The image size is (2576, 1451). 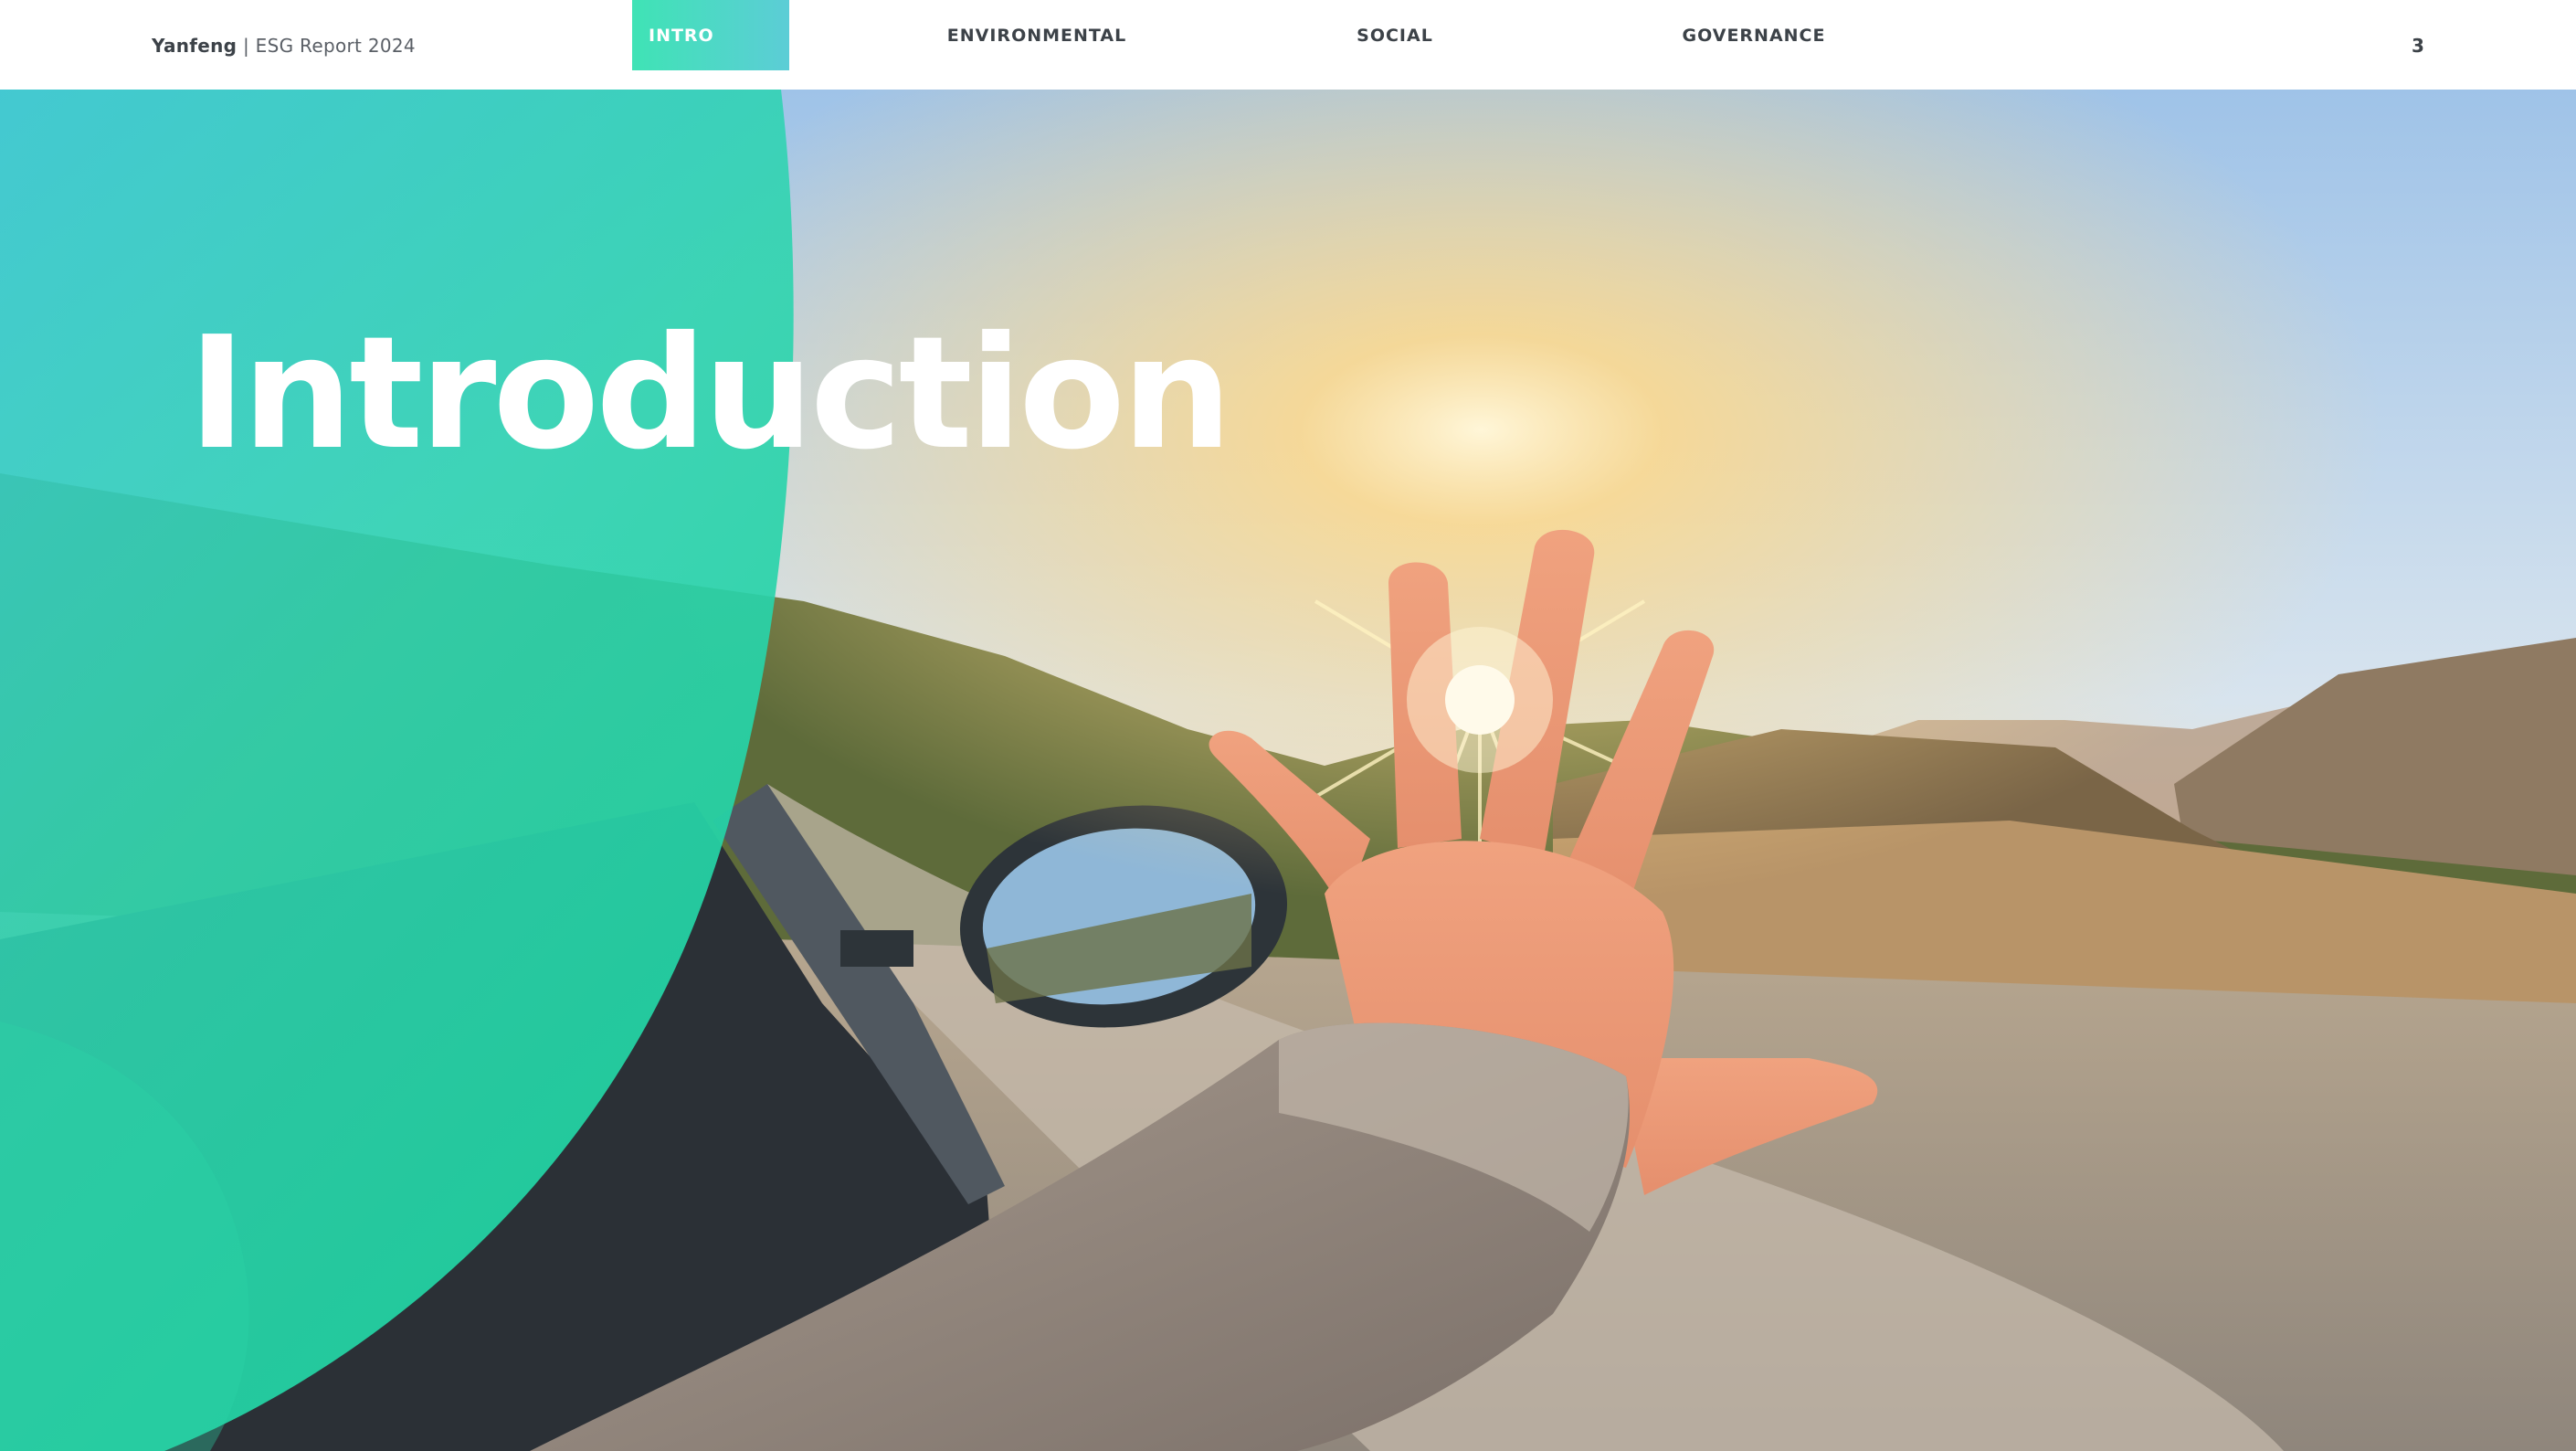 I want to click on report-brand: Yanfeng | ESG Report 2024, so click(x=284, y=46).